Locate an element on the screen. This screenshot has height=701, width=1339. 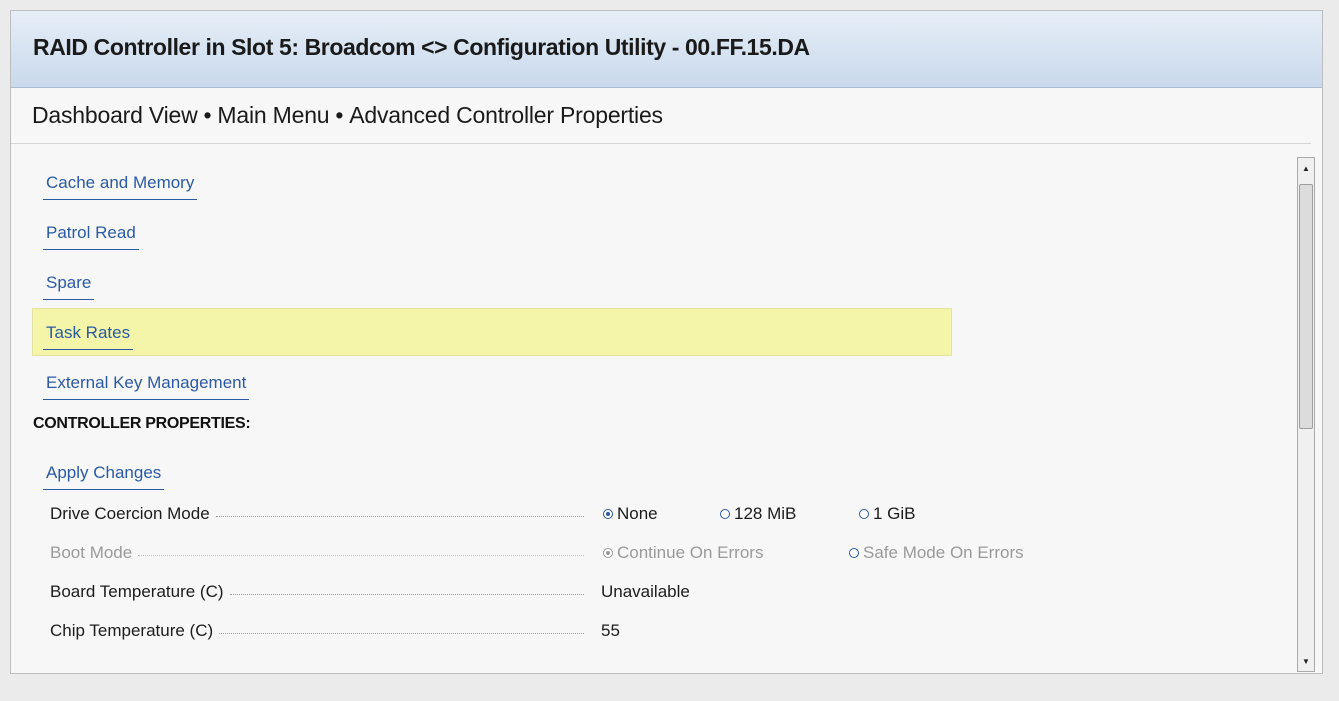
property-drive-coercion-mode: Drive Coercion Mode is located at coordinates (320, 514).